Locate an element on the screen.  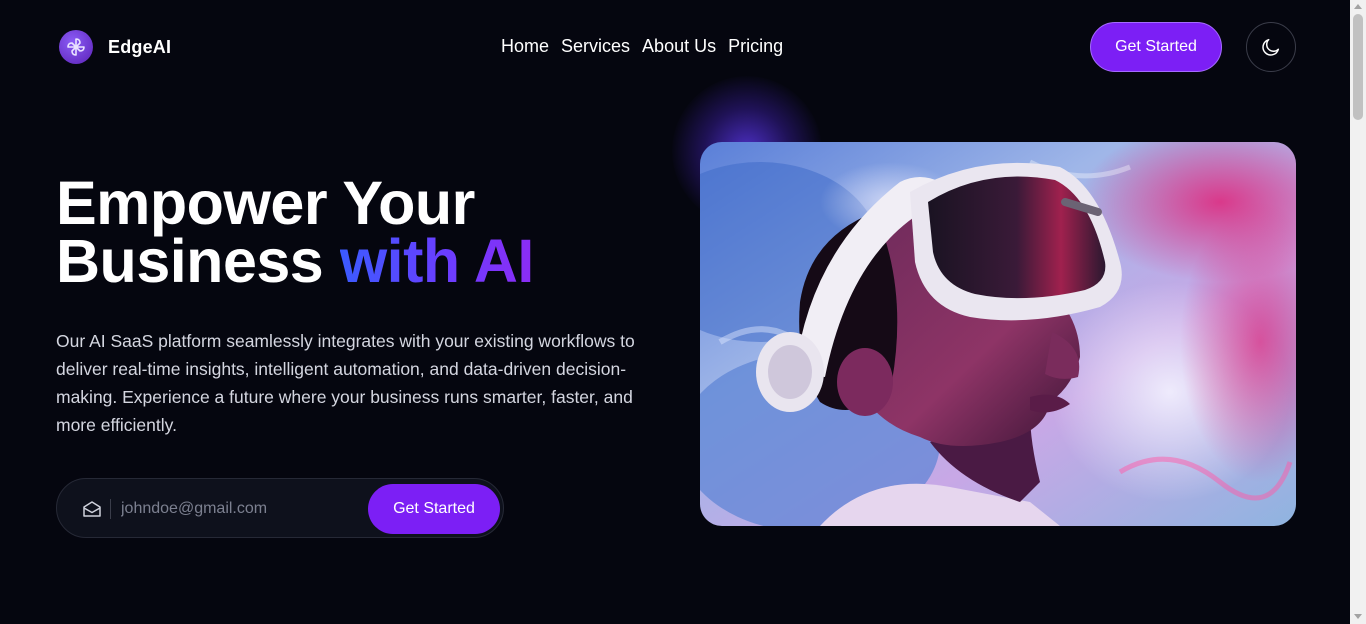
main-menu: Home Services About Us Pricing is located at coordinates (642, 46).